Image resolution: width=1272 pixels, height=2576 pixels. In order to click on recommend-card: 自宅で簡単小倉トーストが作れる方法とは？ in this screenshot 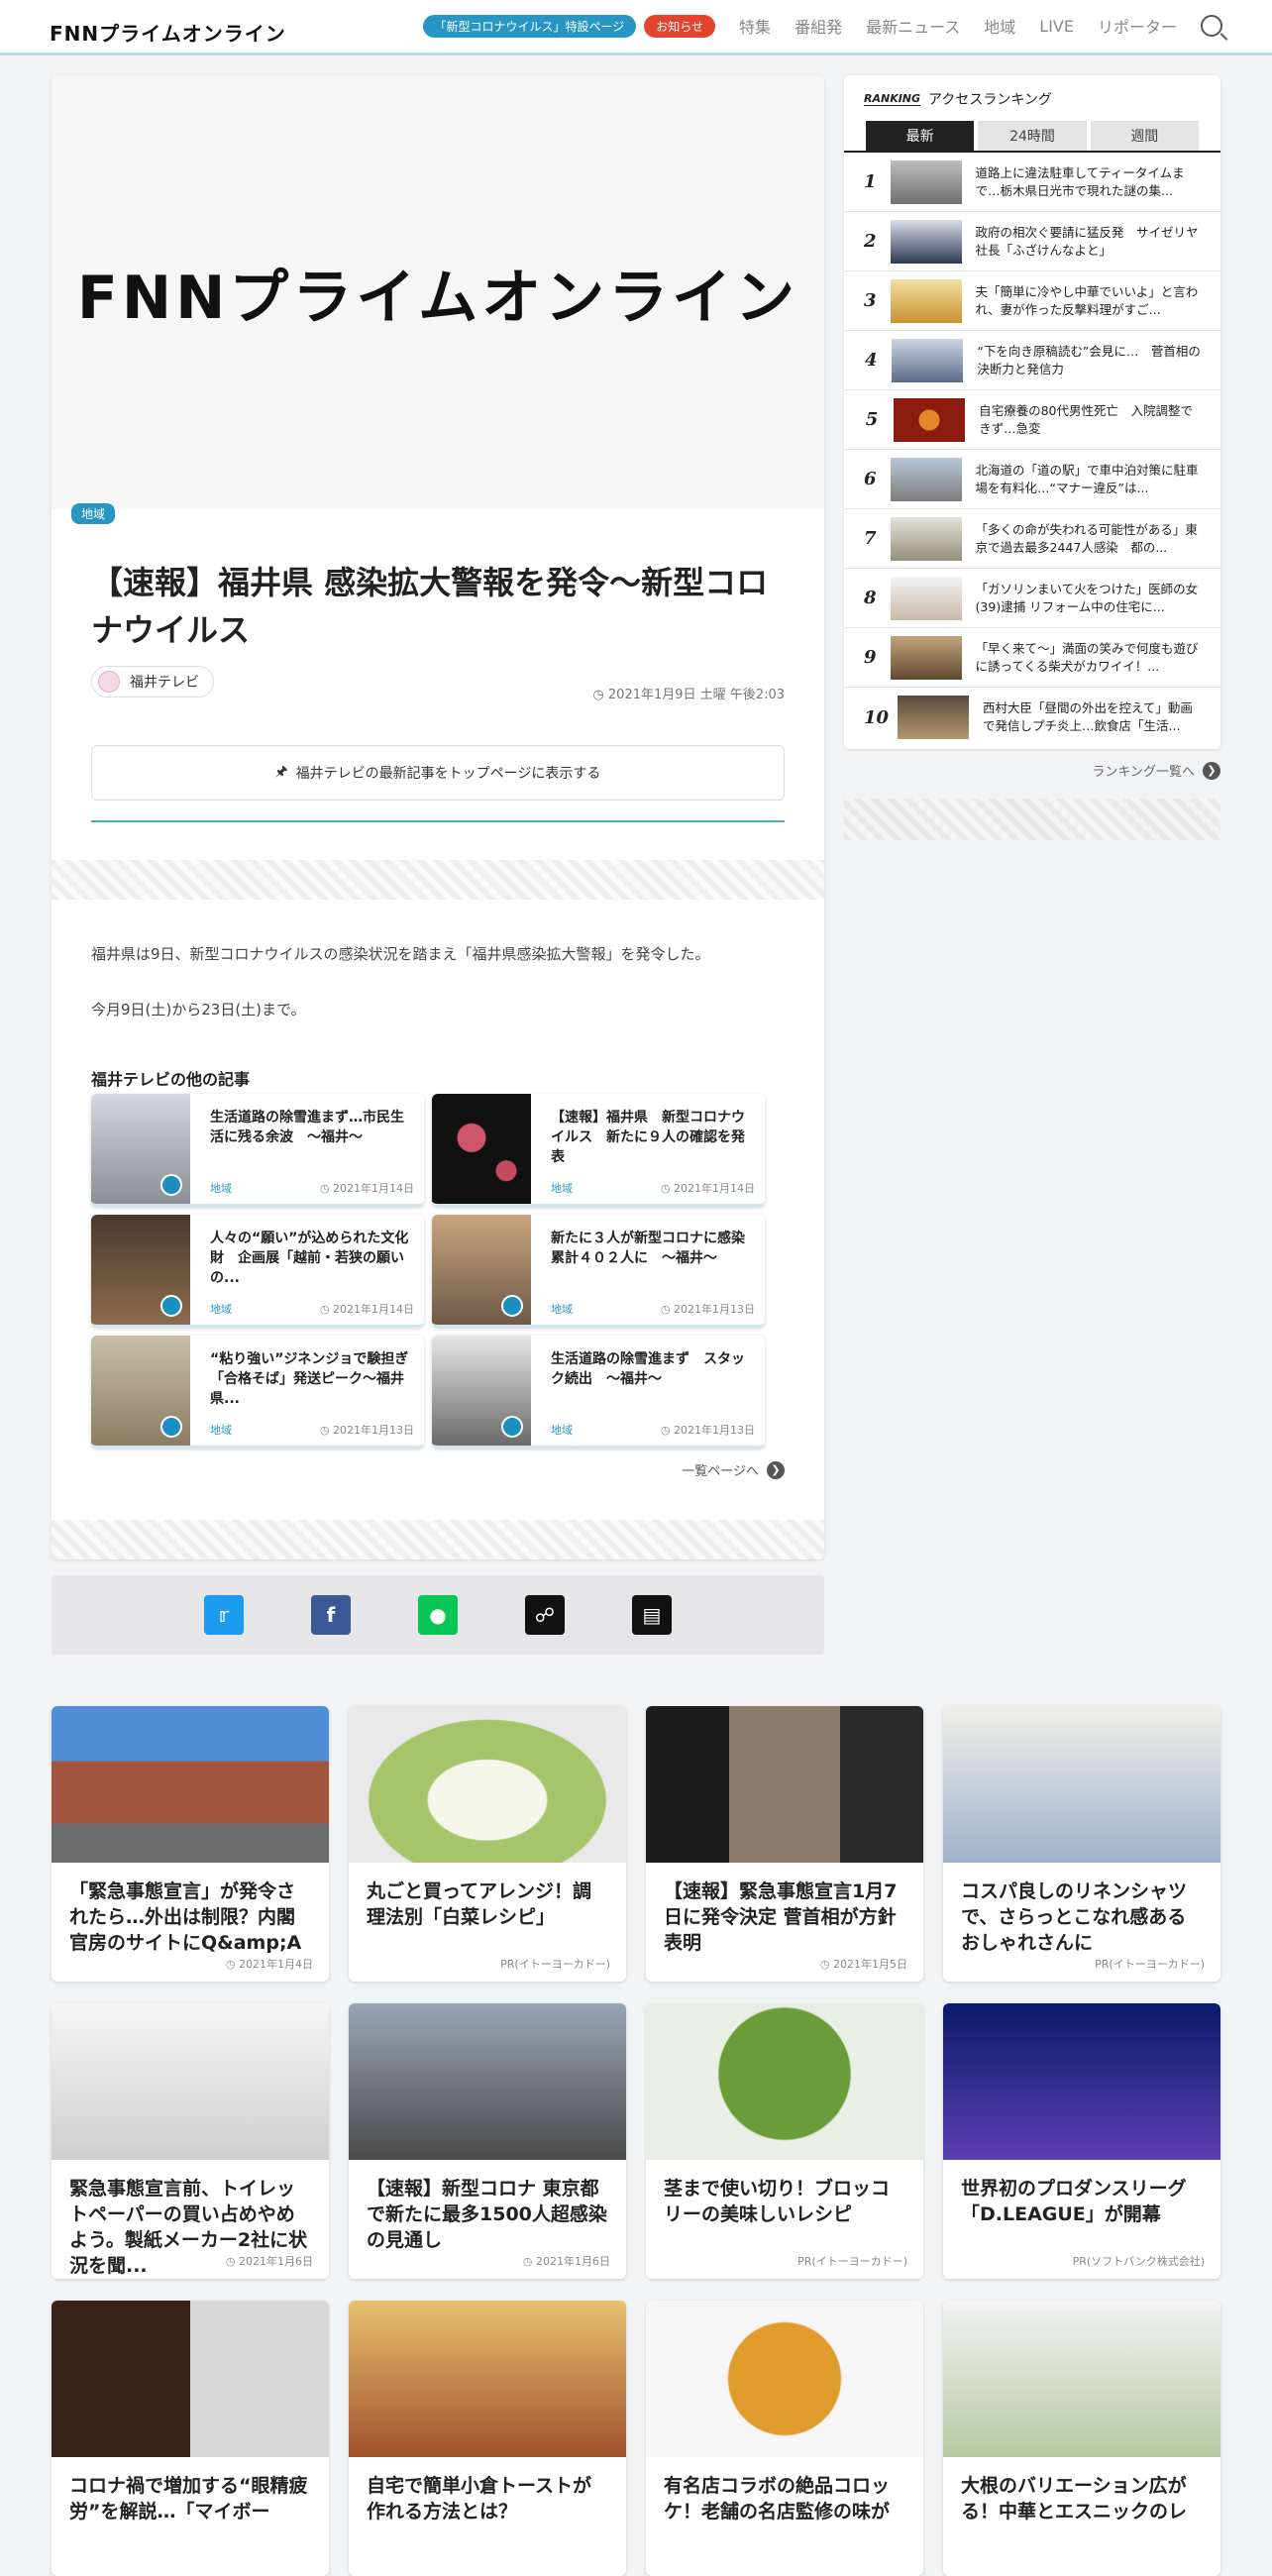, I will do `click(488, 2438)`.